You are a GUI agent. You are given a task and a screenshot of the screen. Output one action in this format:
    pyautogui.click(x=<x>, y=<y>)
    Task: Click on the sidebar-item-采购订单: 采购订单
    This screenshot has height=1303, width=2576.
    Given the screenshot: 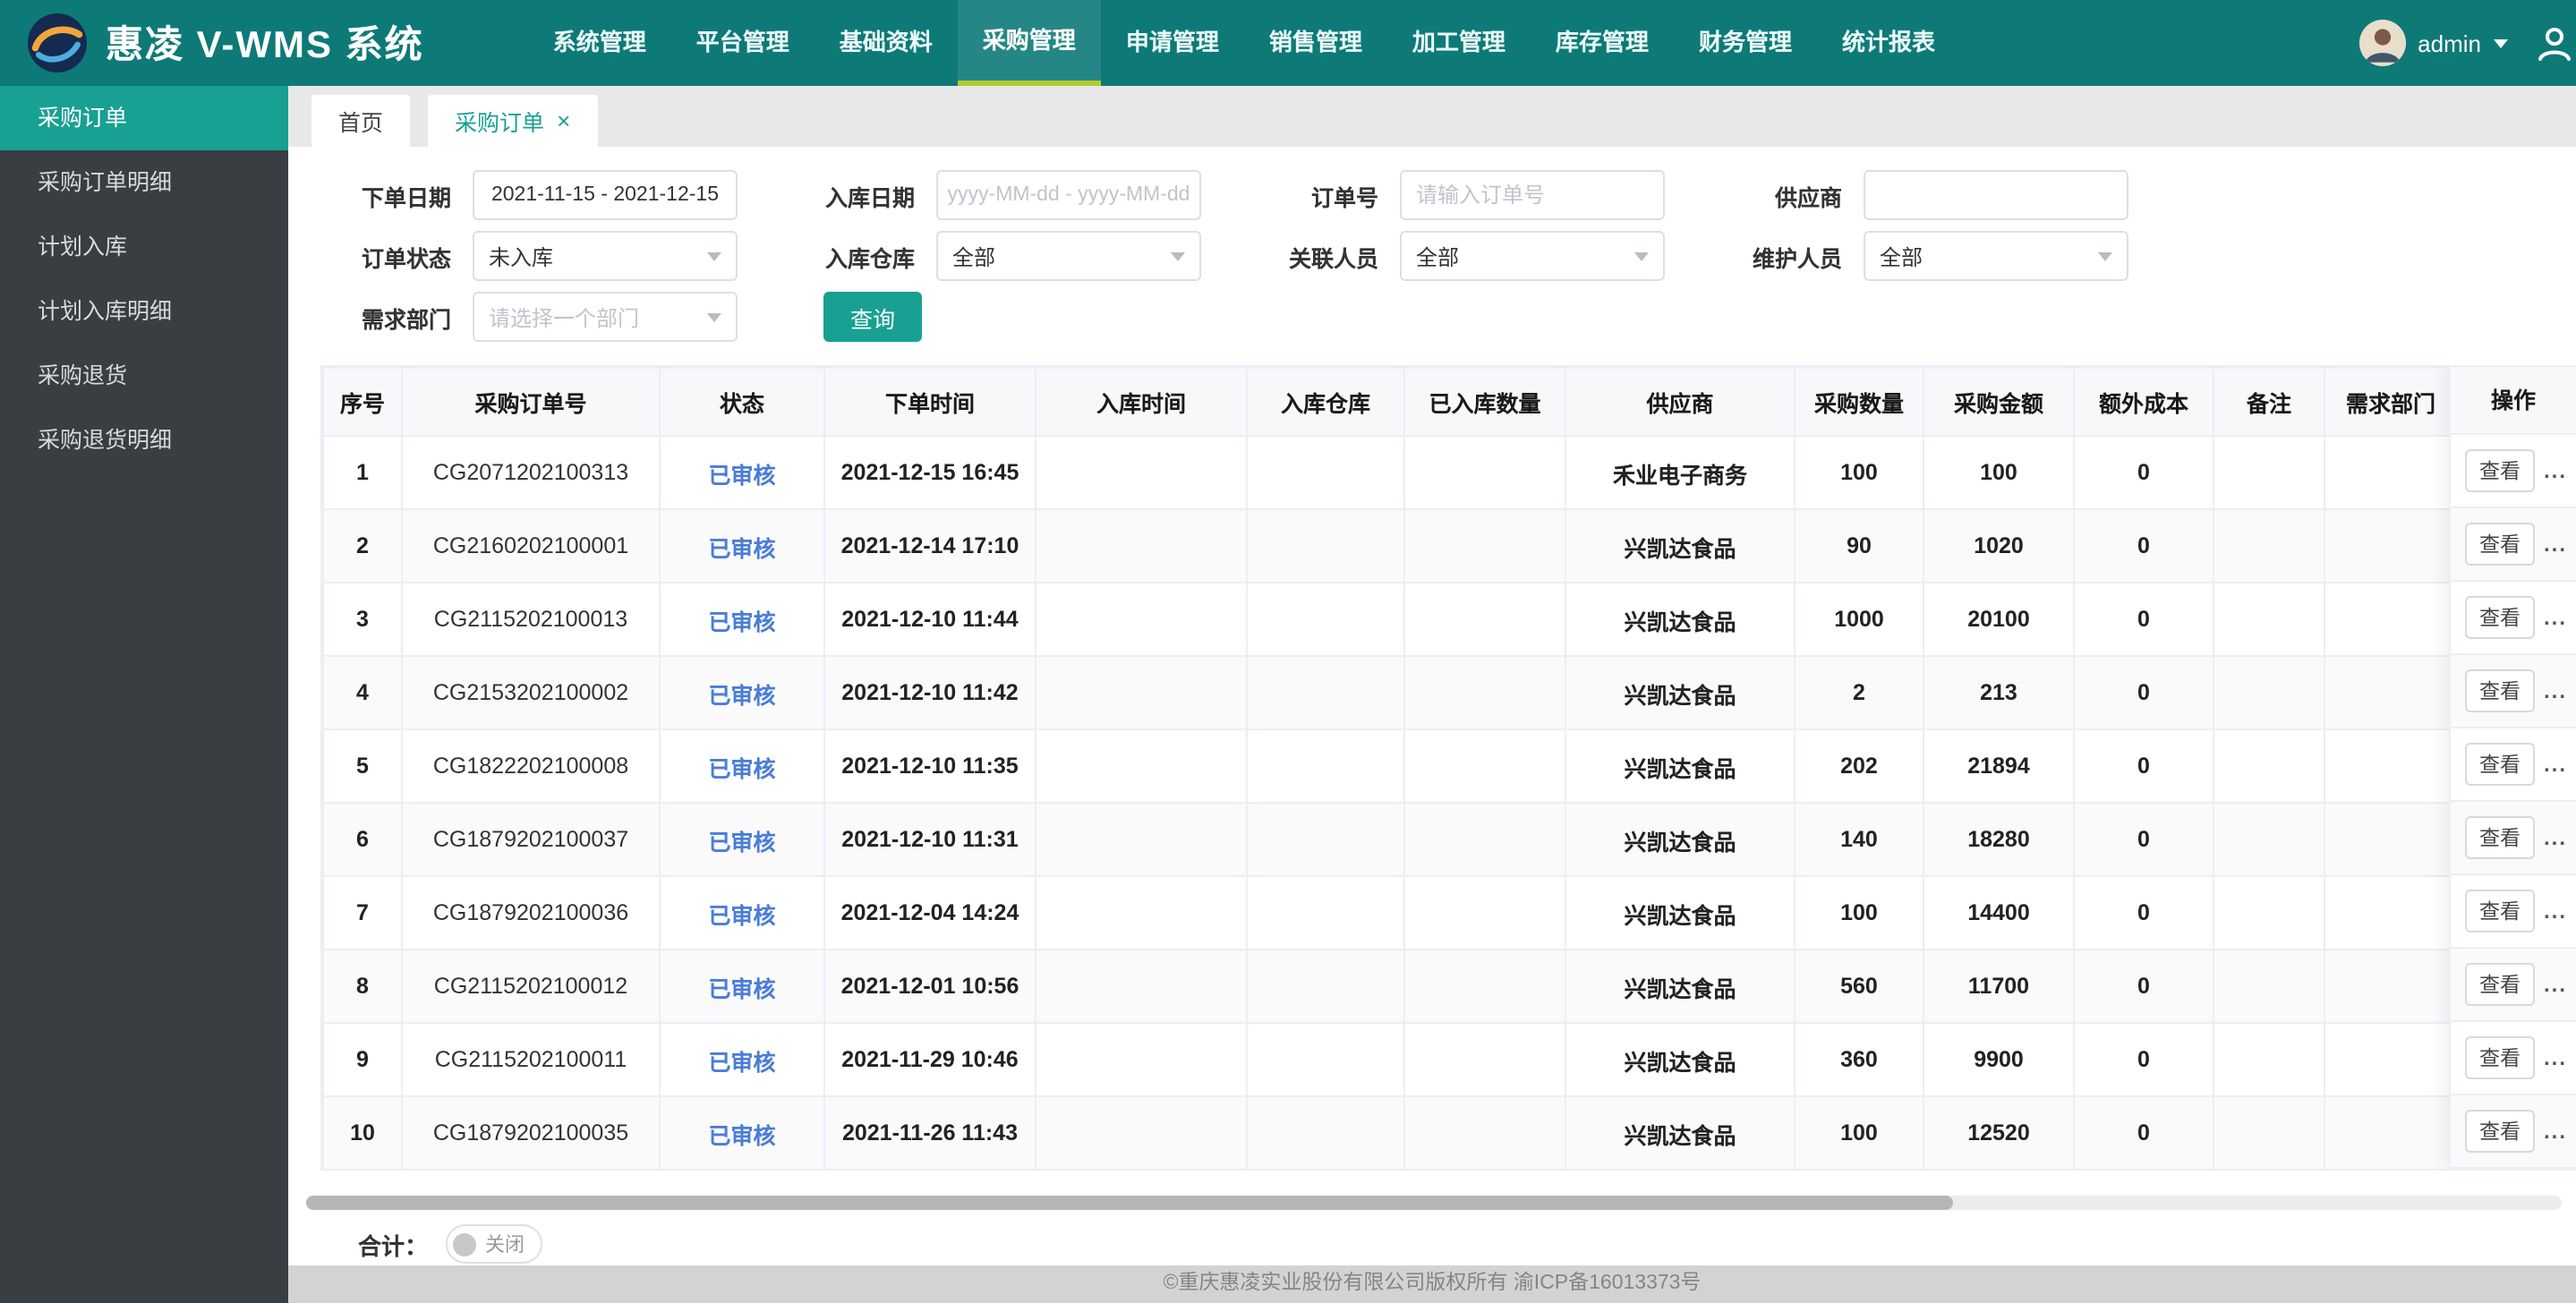 What is the action you would take?
    pyautogui.click(x=144, y=118)
    